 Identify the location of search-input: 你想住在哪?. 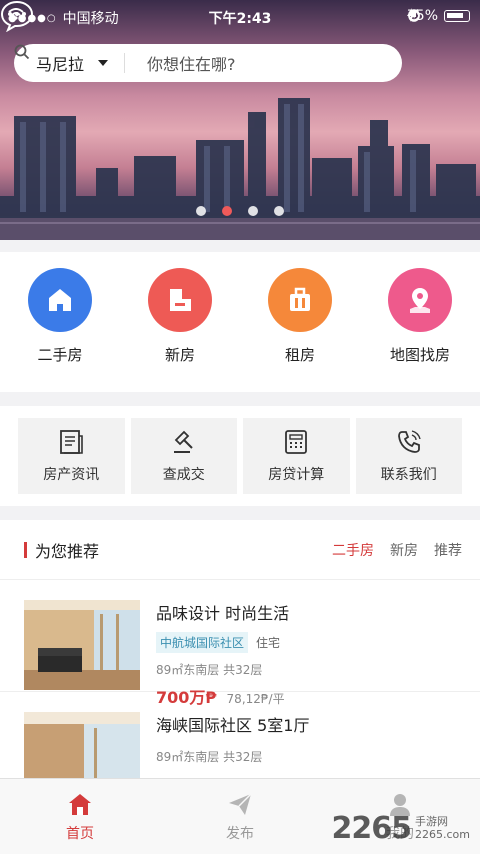
(208, 59).